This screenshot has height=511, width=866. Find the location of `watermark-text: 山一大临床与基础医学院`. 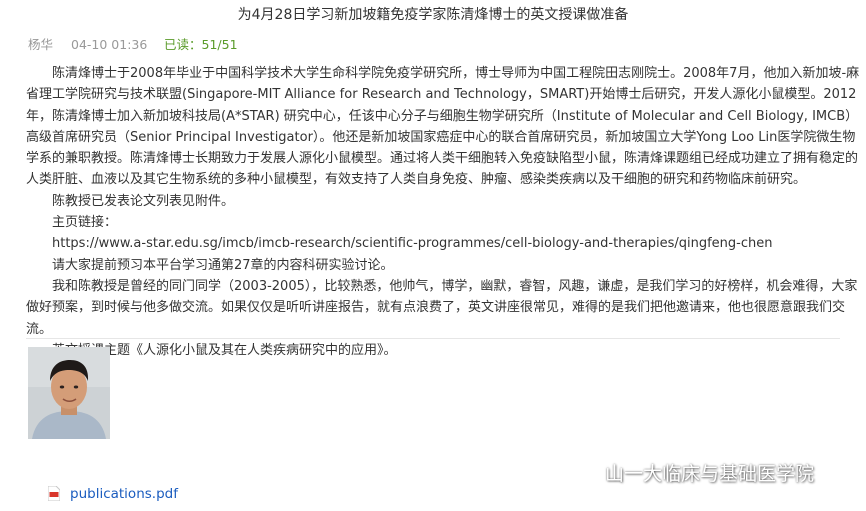

watermark-text: 山一大临床与基础医学院 is located at coordinates (710, 474).